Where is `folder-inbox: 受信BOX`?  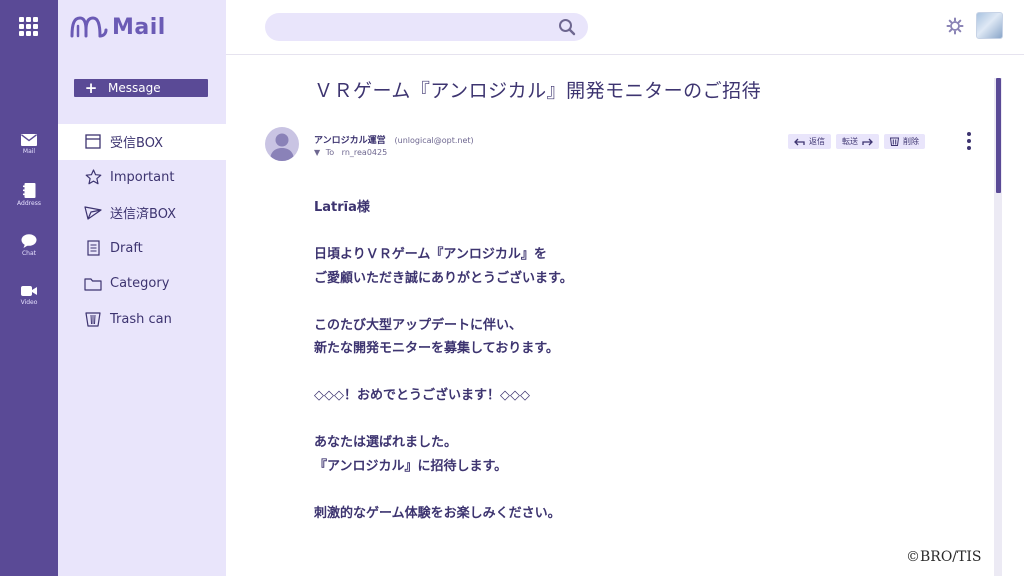 folder-inbox: 受信BOX is located at coordinates (142, 142).